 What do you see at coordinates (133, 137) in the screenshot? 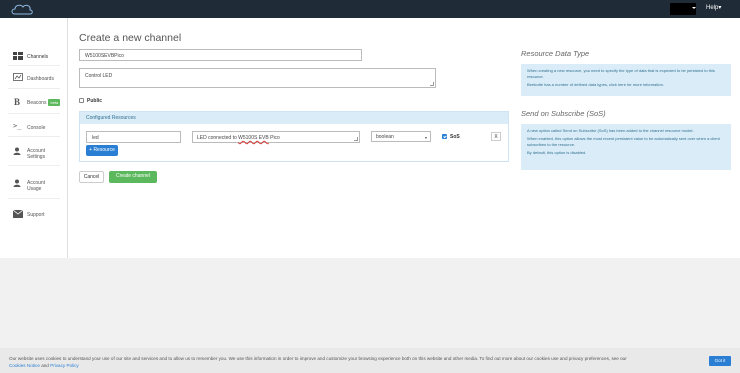
I see `resource-name-input: led` at bounding box center [133, 137].